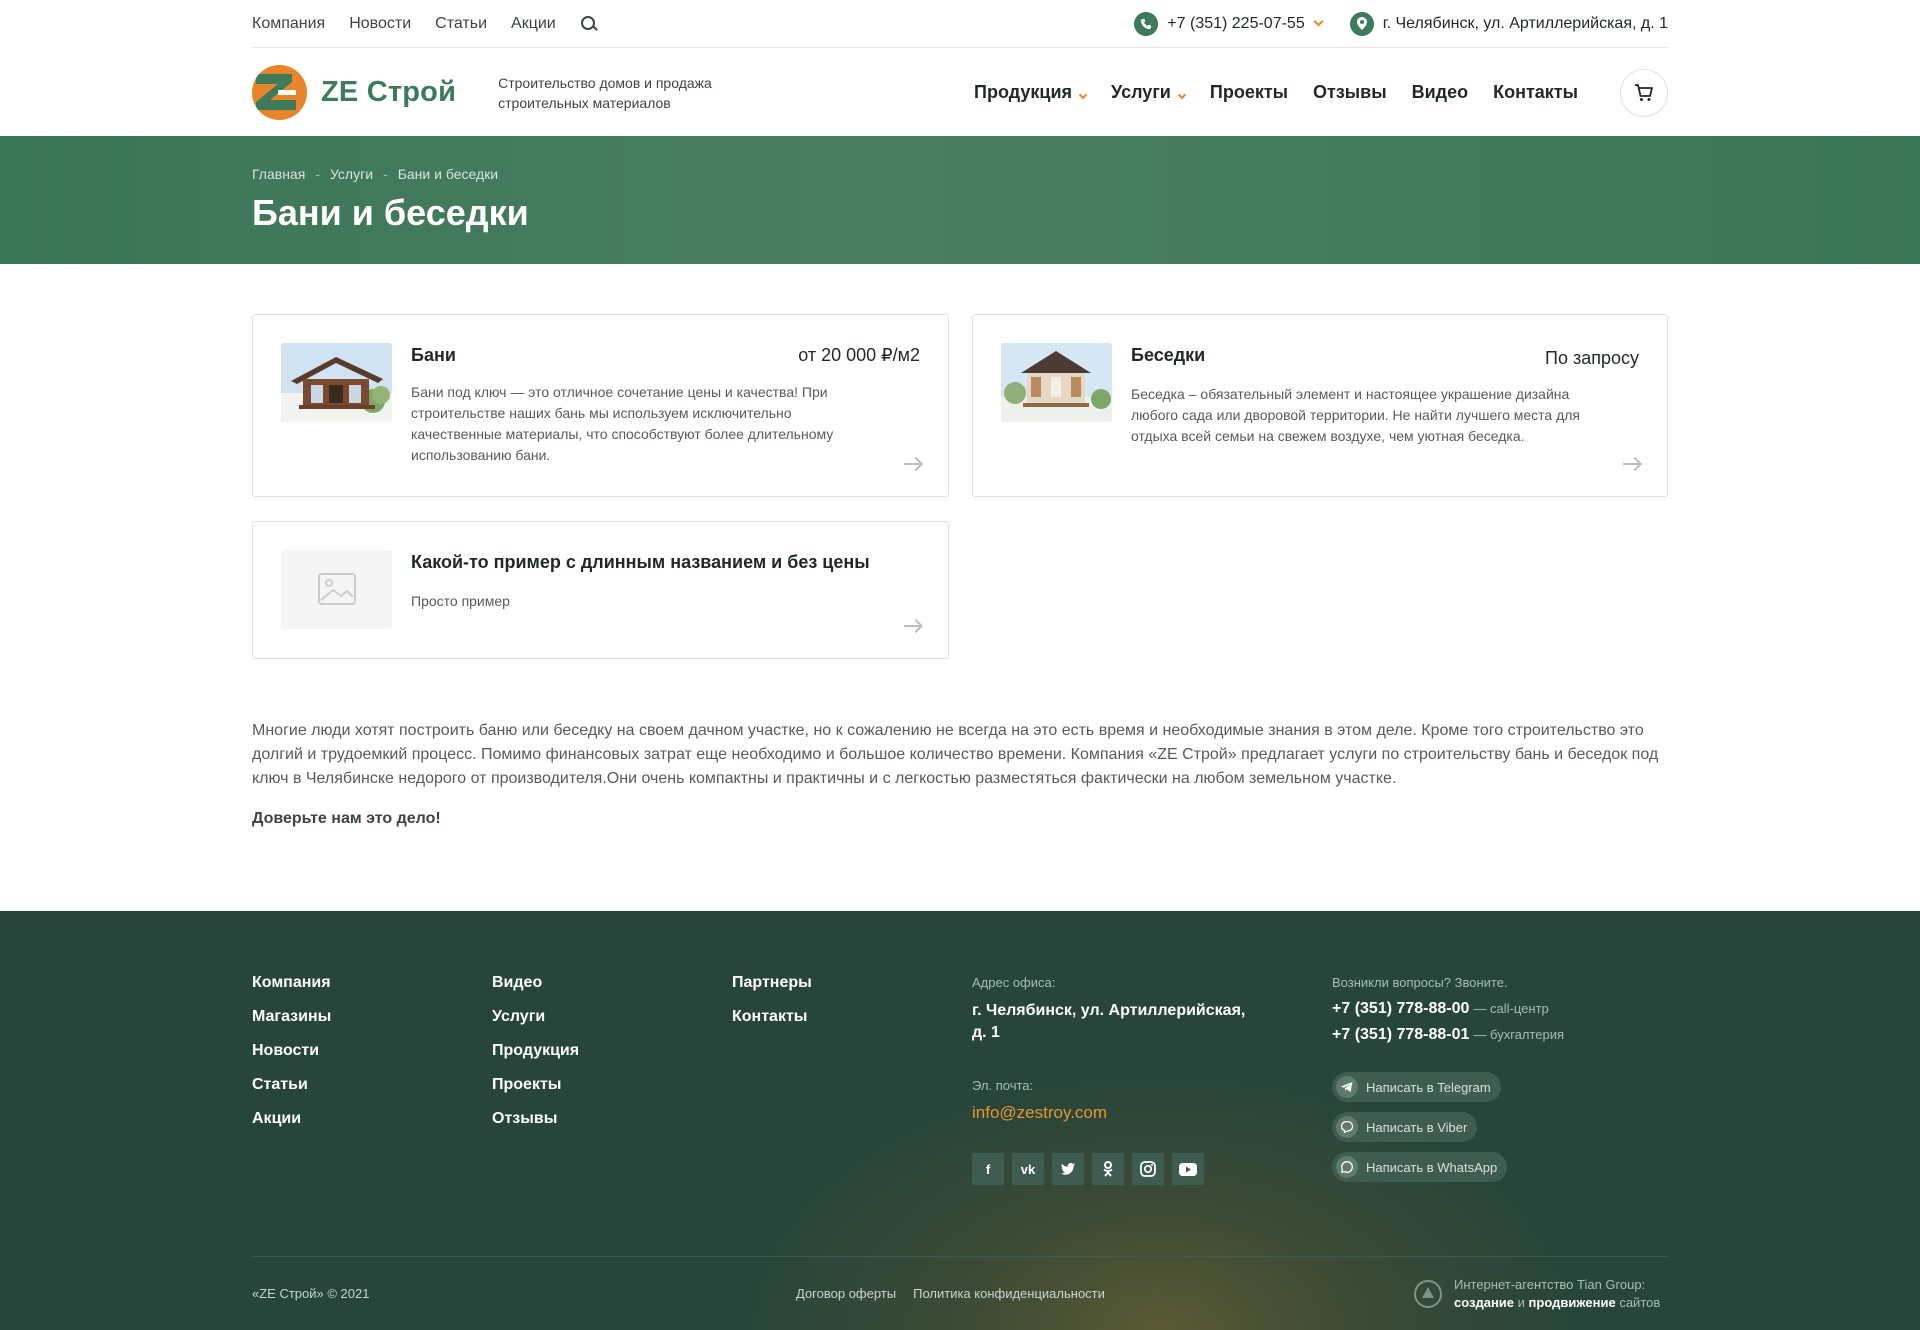 The width and height of the screenshot is (1920, 1330). Describe the element at coordinates (535, 1085) in the screenshot. I see `footer-link-projects: Проекты` at that location.